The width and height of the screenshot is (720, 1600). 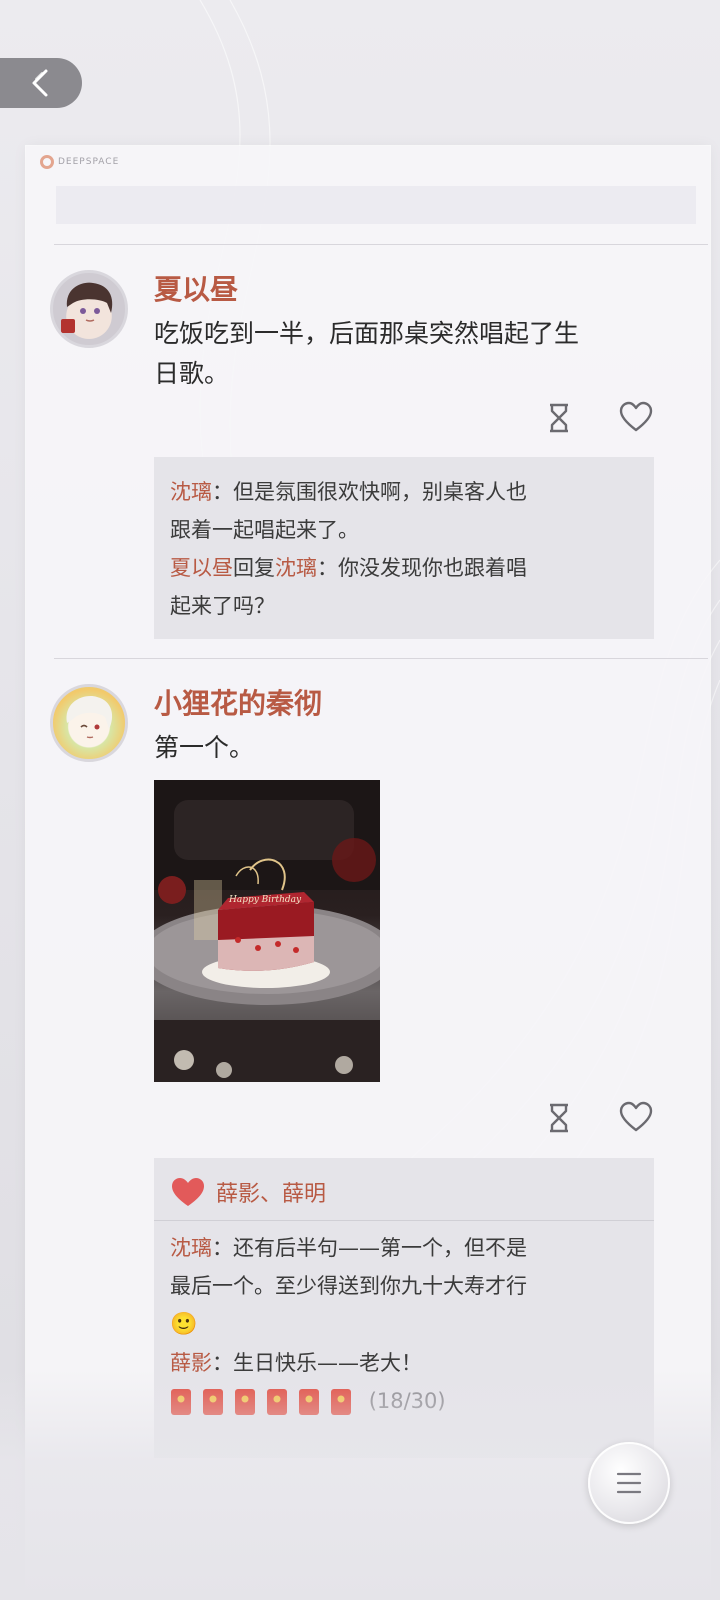 I want to click on comment-item: 沈璃：还有后半句——第一个，但不是 最后一个。至少得送到你九十大寿才行 🙂, so click(x=404, y=1282).